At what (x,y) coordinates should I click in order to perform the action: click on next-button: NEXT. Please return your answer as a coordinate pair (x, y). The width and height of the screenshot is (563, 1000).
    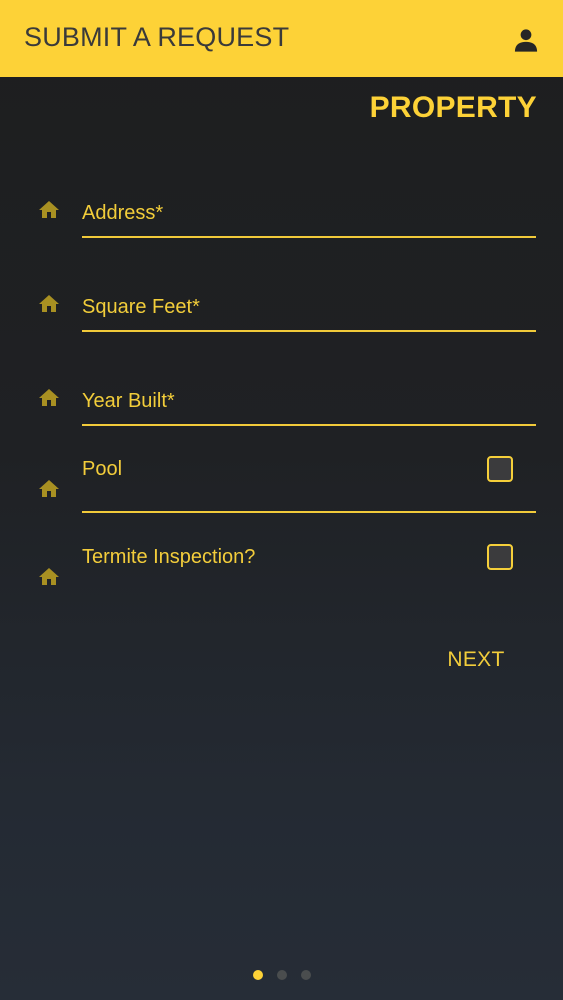
    Looking at the image, I should click on (476, 660).